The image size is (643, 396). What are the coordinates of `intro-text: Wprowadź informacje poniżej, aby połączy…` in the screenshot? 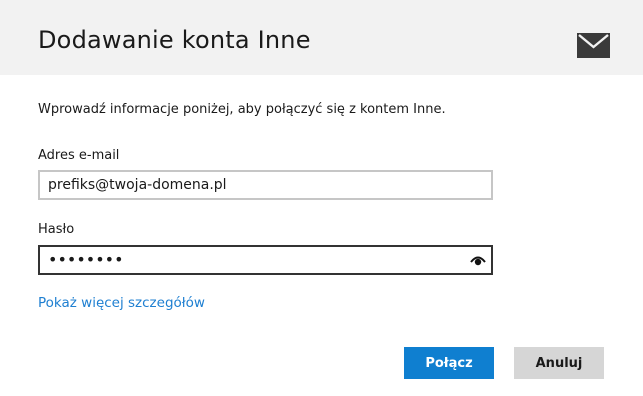 It's located at (242, 109).